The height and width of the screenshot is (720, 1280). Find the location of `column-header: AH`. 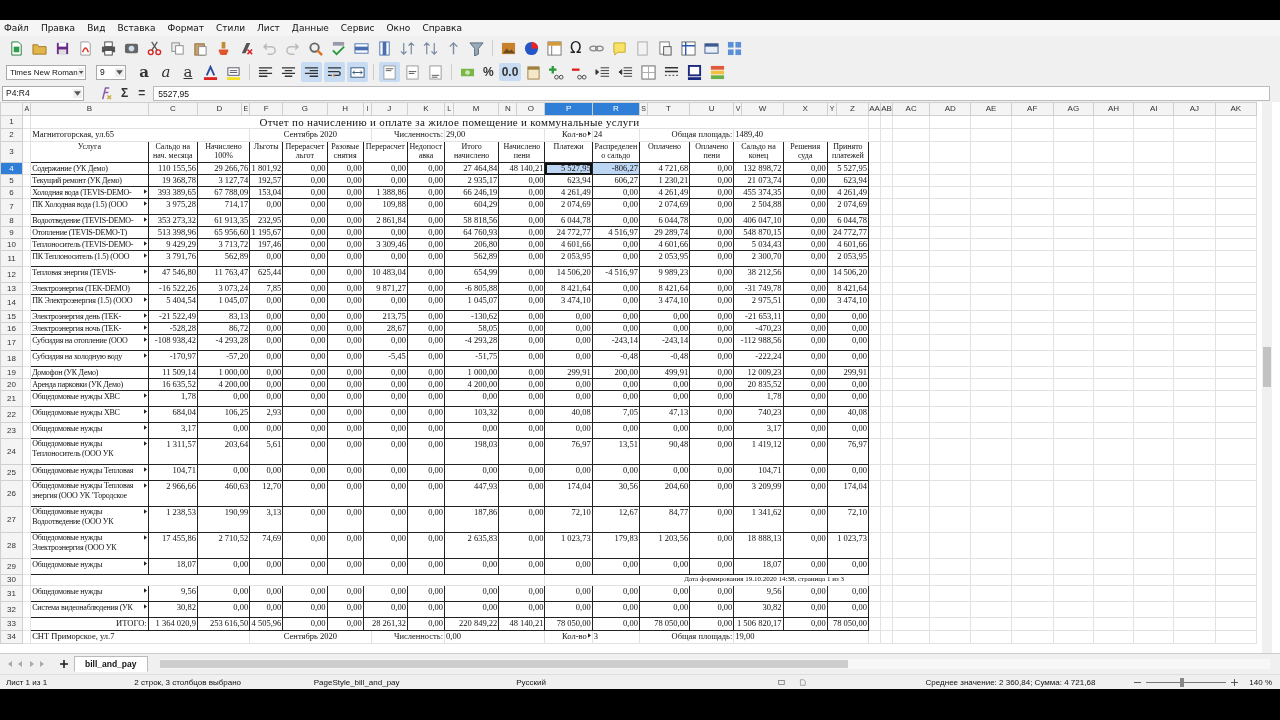

column-header: AH is located at coordinates (1113, 109).